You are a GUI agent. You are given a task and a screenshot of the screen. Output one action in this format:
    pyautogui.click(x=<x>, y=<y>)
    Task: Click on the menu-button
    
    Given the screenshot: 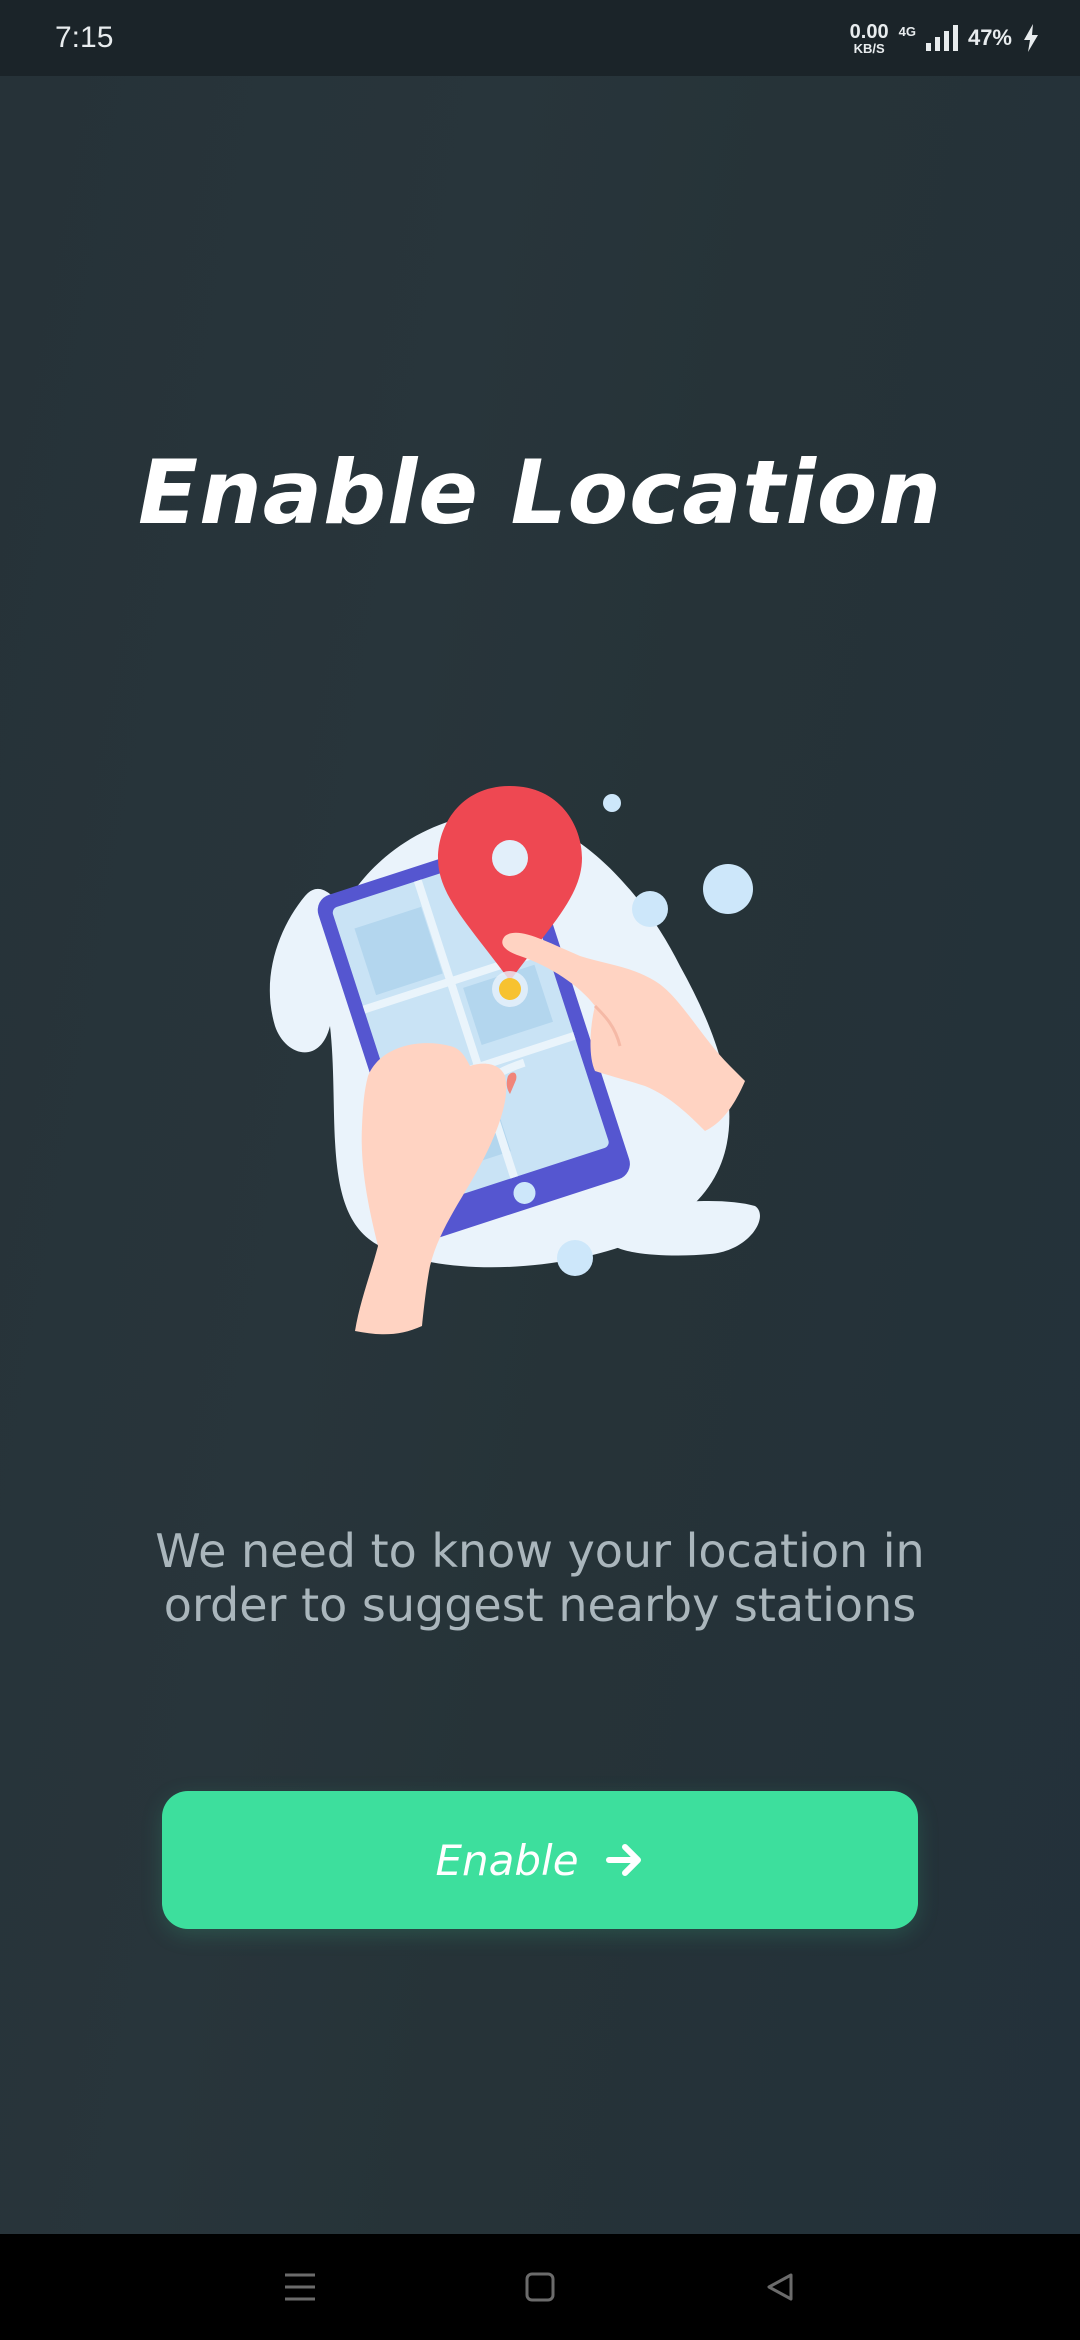 What is the action you would take?
    pyautogui.click(x=300, y=2287)
    